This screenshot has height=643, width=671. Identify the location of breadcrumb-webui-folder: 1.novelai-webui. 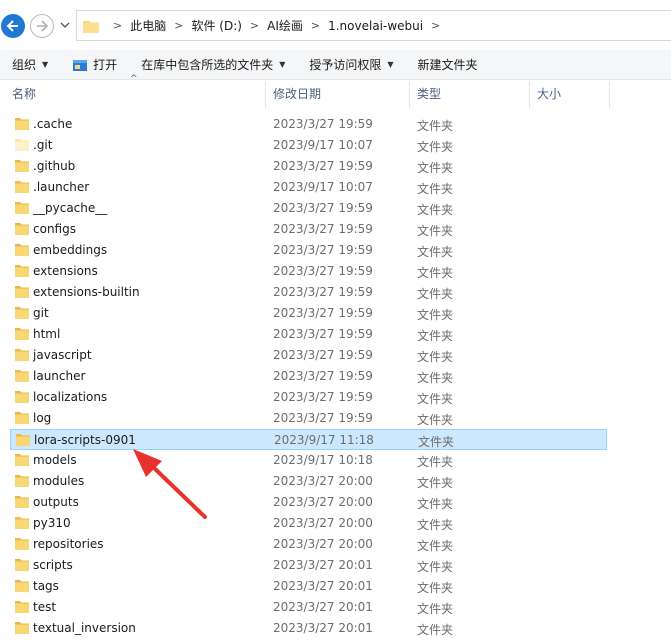
(375, 26).